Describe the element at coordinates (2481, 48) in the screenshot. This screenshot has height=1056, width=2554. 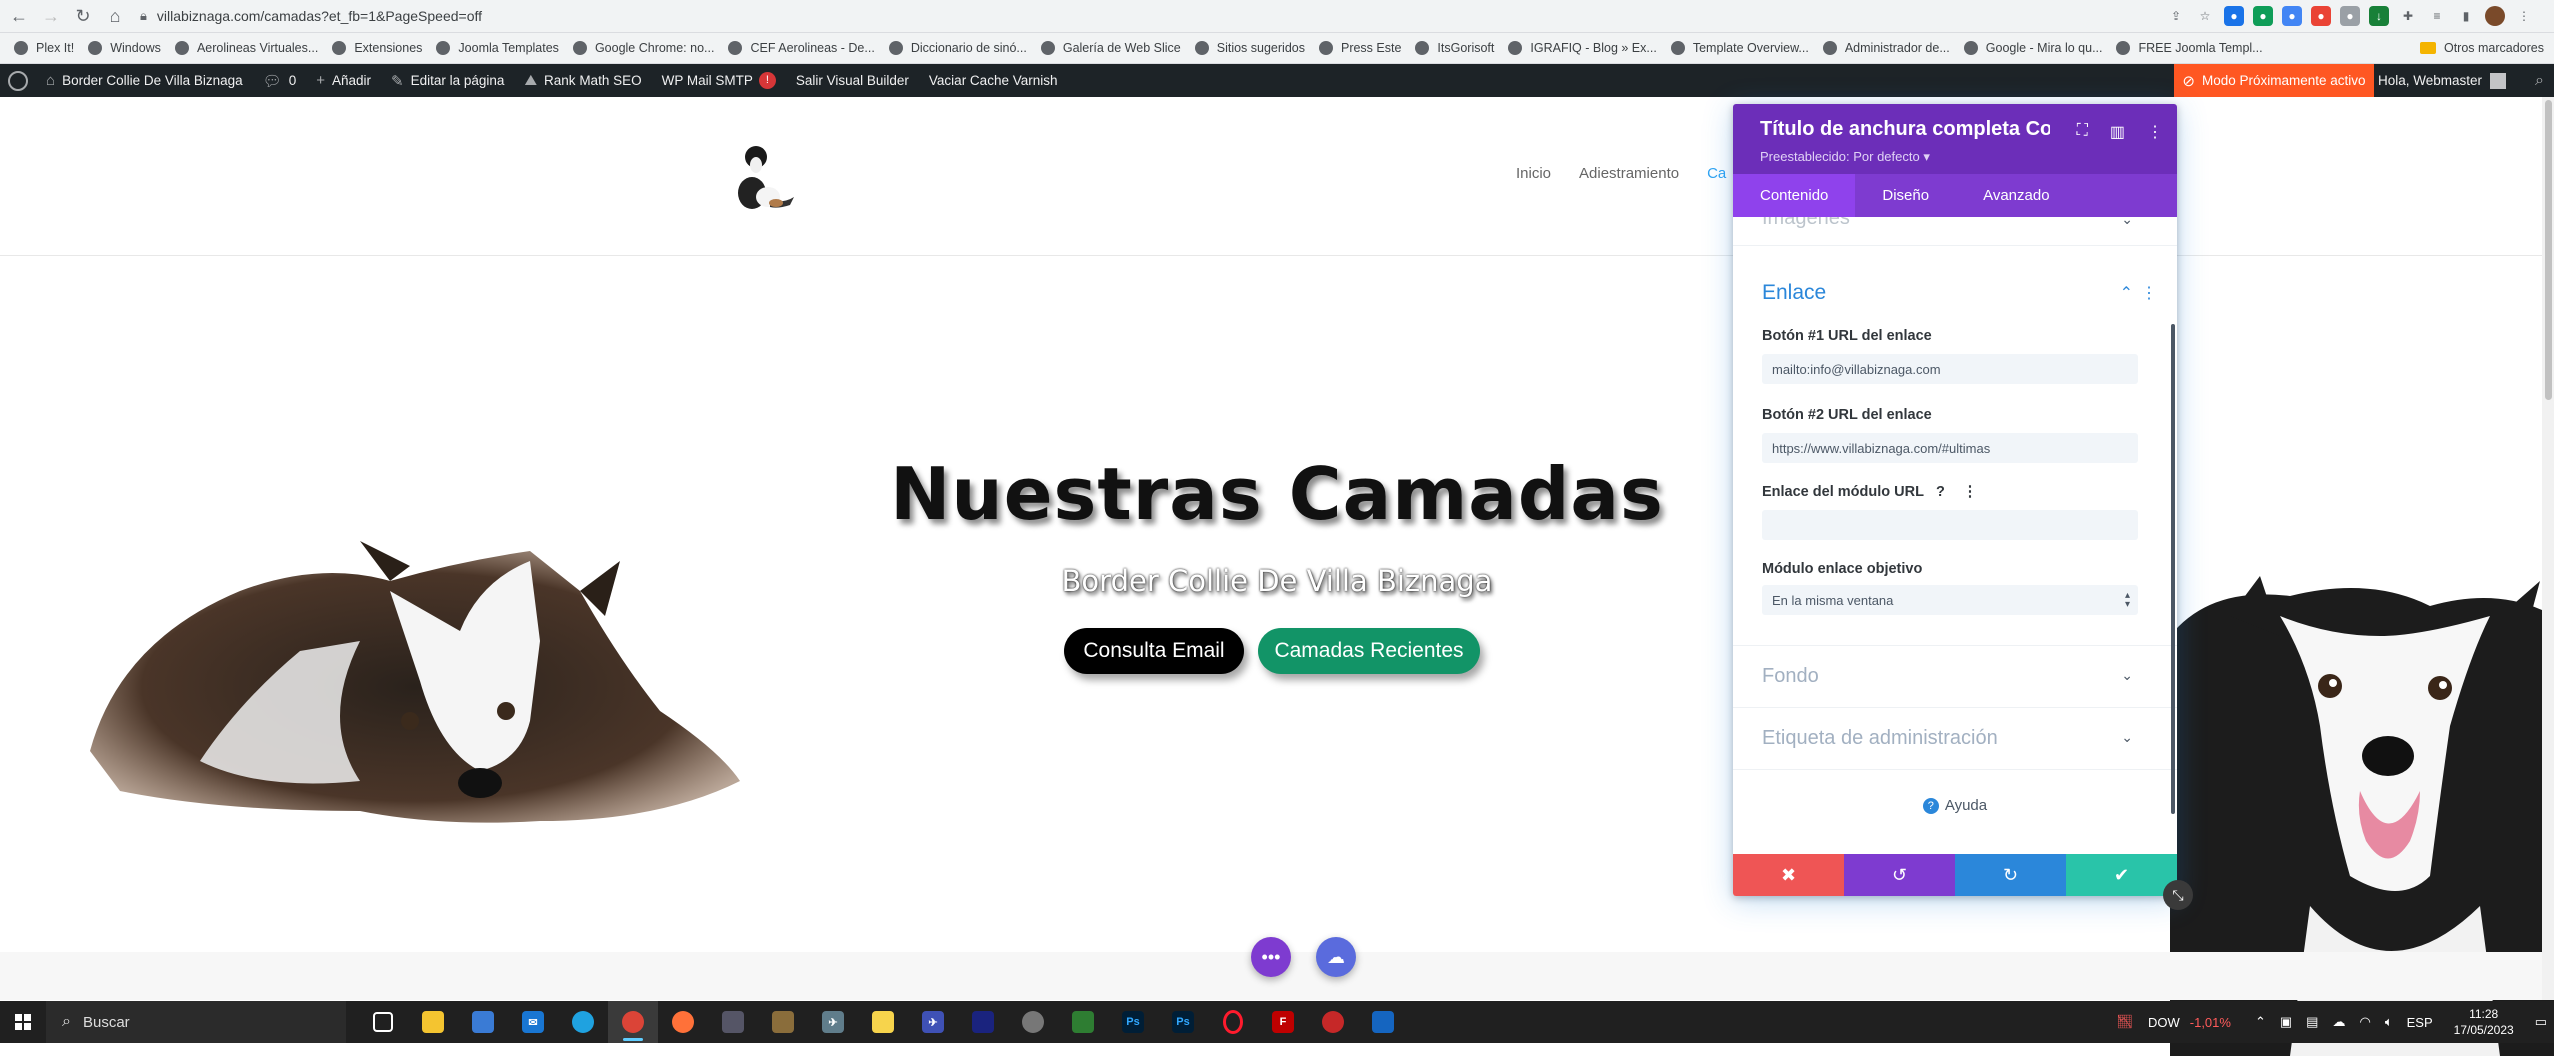
I see `other-bookmarks: Otros marcadores` at that location.